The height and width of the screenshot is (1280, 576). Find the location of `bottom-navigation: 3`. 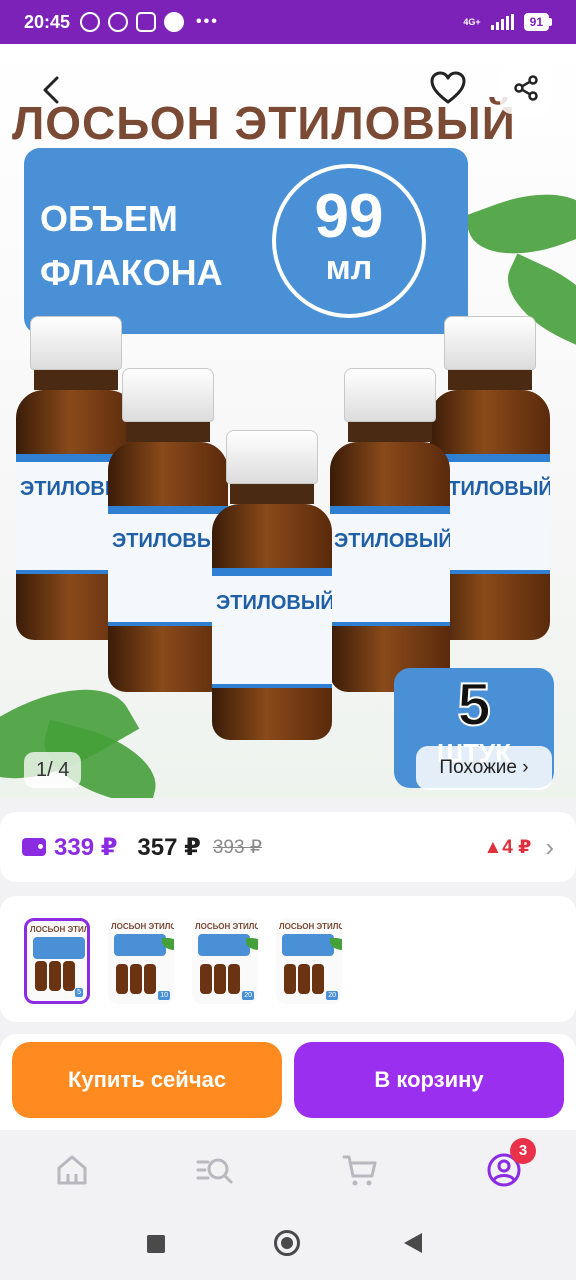

bottom-navigation: 3 is located at coordinates (288, 1170).